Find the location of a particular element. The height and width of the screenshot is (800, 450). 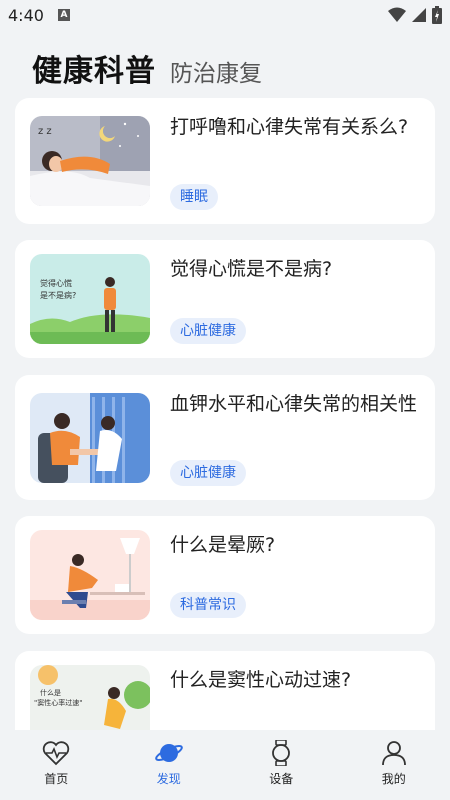

thumbnail-text-line2: 是不是病? is located at coordinates (58, 295).